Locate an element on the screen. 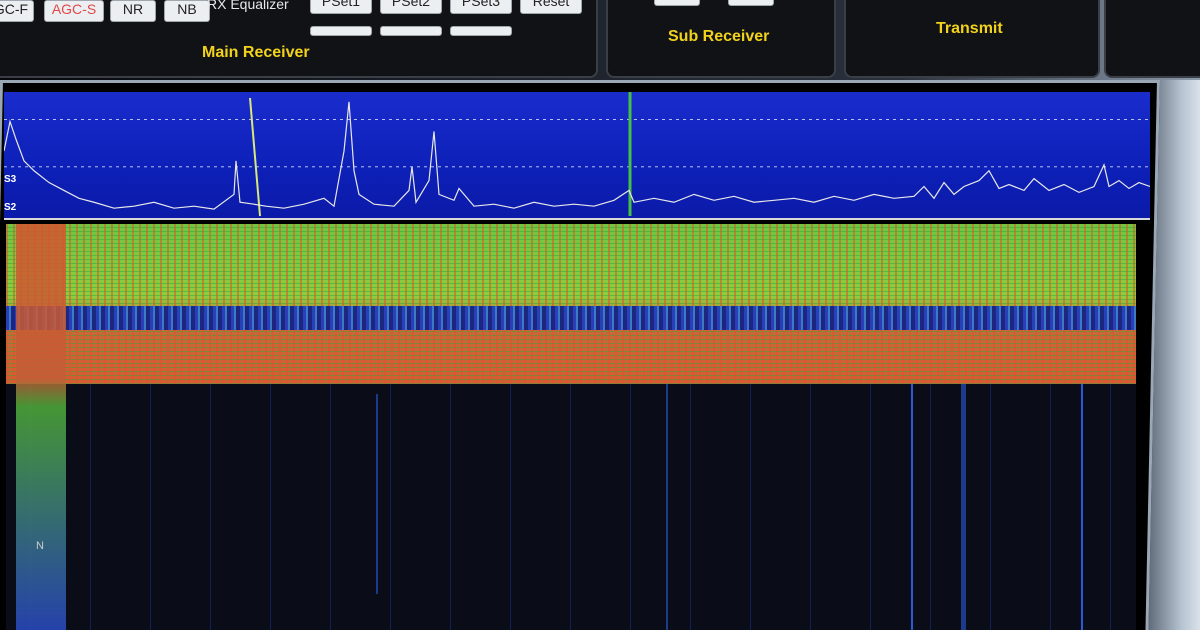 The height and width of the screenshot is (630, 1200). nb-button: NB is located at coordinates (187, 11).